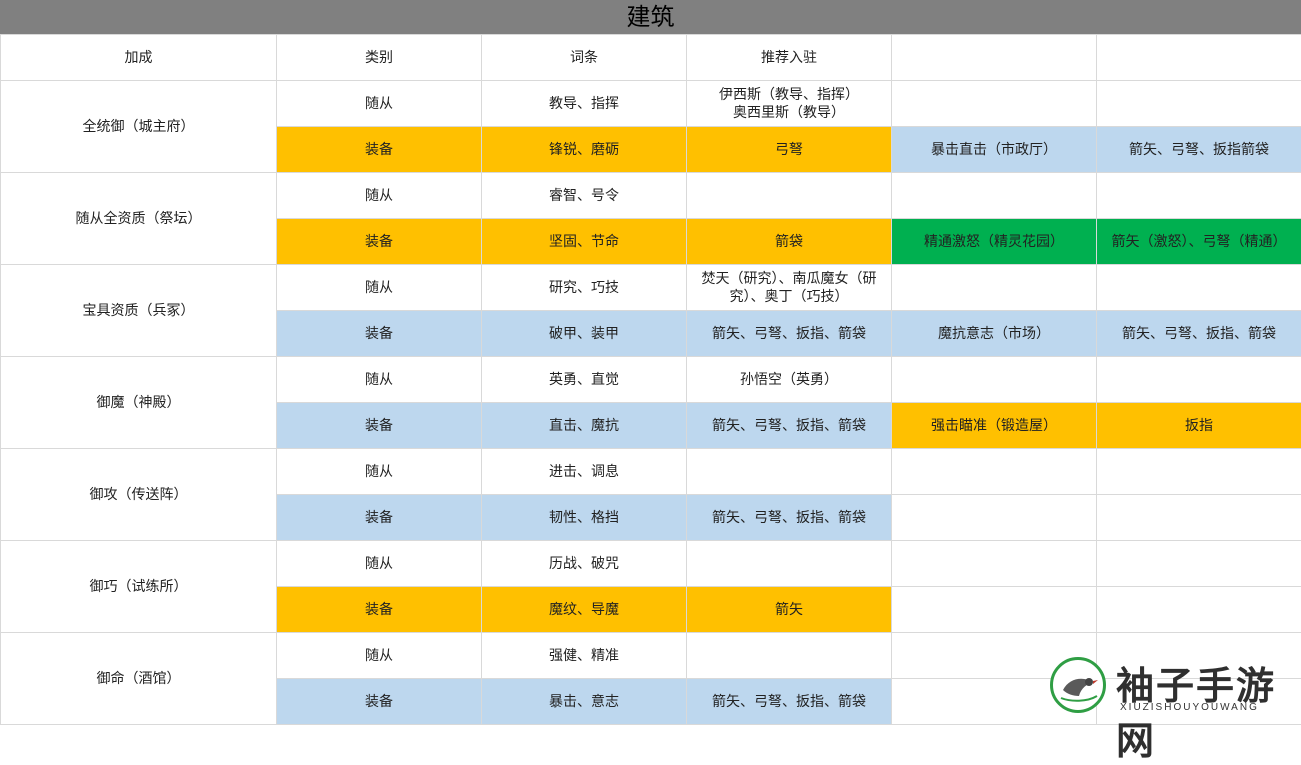  Describe the element at coordinates (584, 564) in the screenshot. I see `entry-cell: 历战、破咒` at that location.